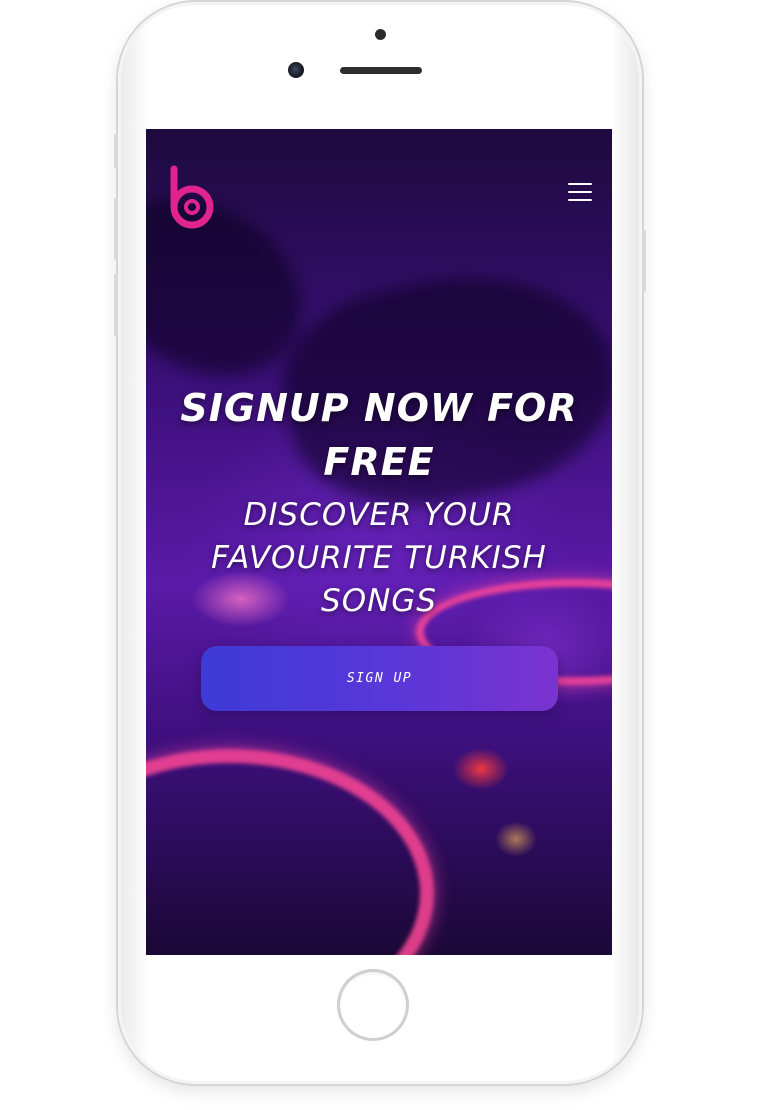 The height and width of the screenshot is (1110, 759). What do you see at coordinates (644, 261) in the screenshot?
I see `power-button` at bounding box center [644, 261].